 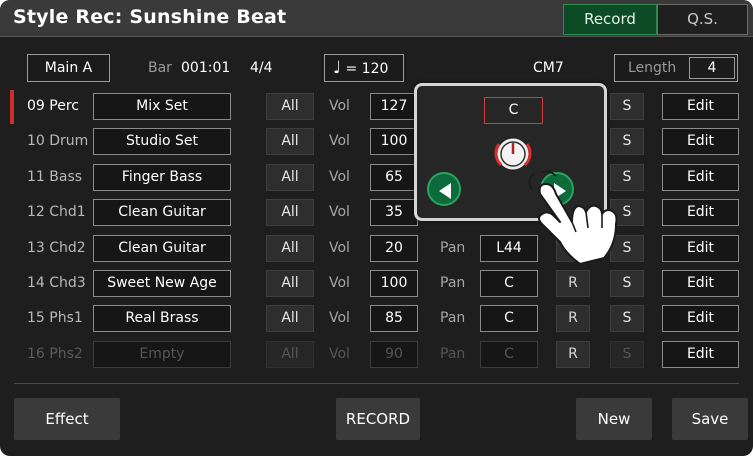 I want to click on track-name: 11 Bass, so click(x=55, y=176).